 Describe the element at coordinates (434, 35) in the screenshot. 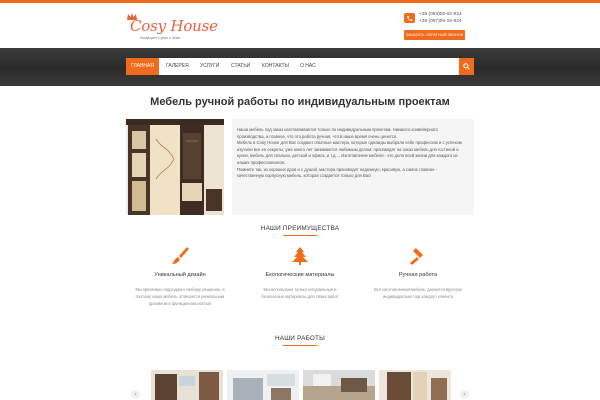

I see `callback-button: ЗАКАЗАТЬ ОБРАТНЫЙ ЗВОНОК` at that location.